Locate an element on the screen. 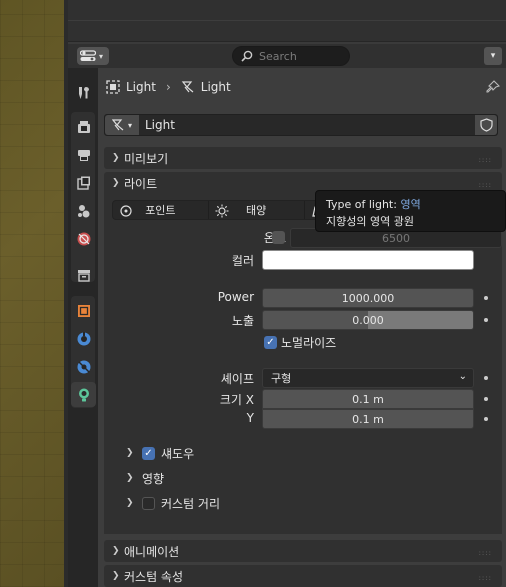 The image size is (506, 587). tab-physics is located at coordinates (83, 366).